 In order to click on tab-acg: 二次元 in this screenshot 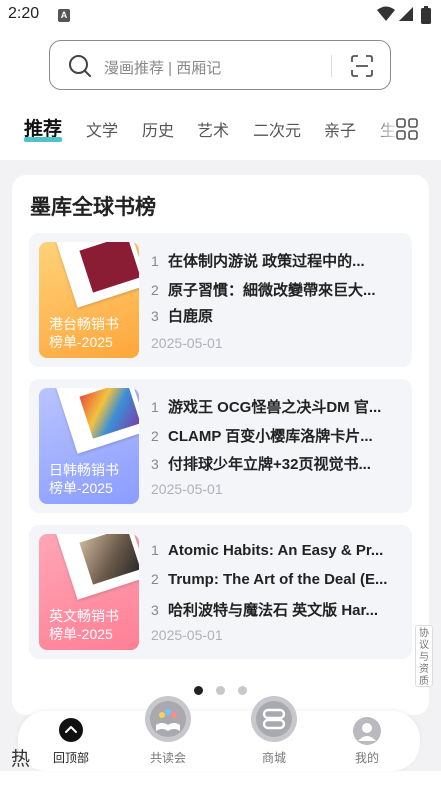, I will do `click(277, 129)`.